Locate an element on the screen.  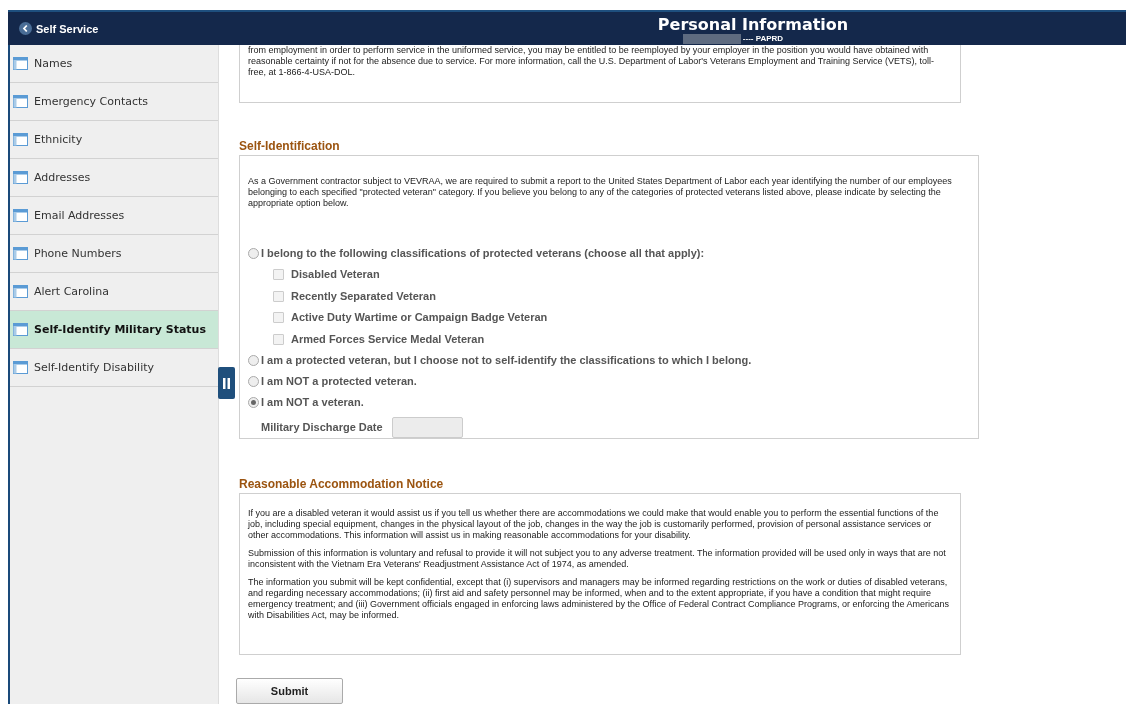
paragraph: Submission of this information is voluntary and refusal to provide it will not subject you to any adverse treatment. The information provided will be used only in ways that are not inconsistent with the Vietnam Era Veterans' Readjustment Assistance Act of 1974, as amended. is located at coordinates (597, 559).